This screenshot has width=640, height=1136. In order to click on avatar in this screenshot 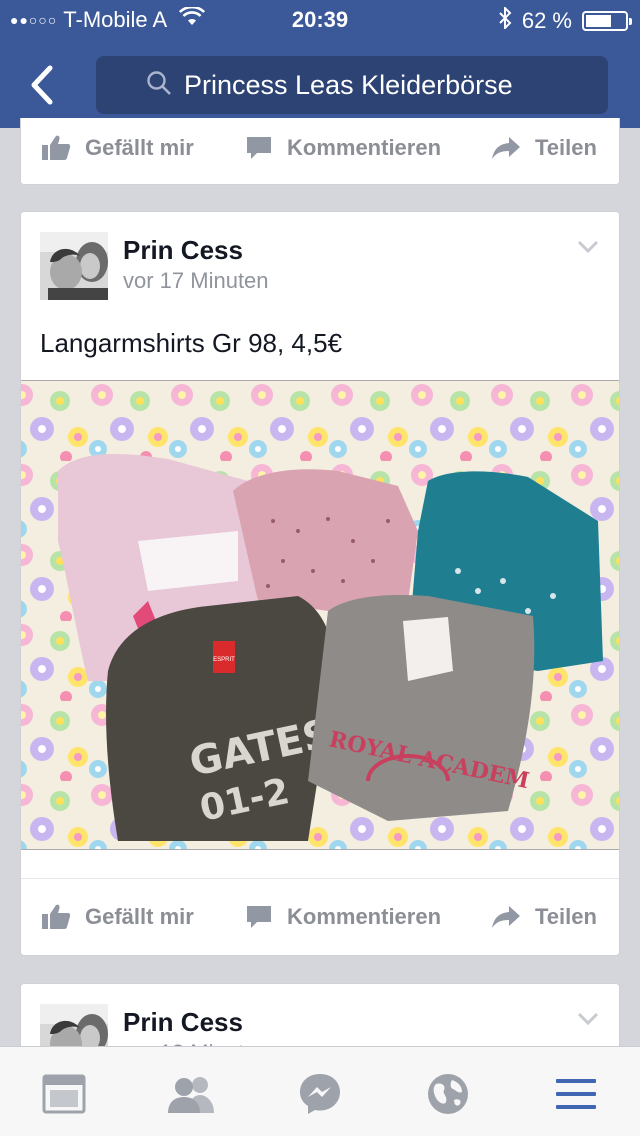, I will do `click(74, 266)`.